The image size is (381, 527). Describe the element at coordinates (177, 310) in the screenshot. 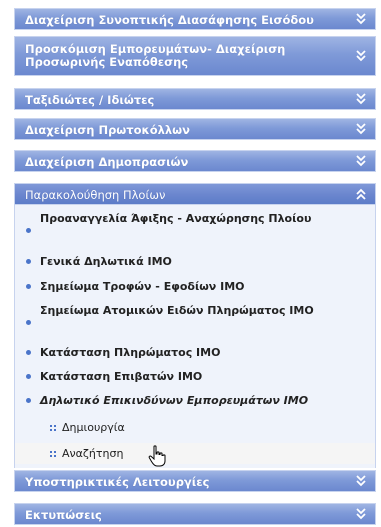

I see `menu-item-label: Σημείωμα Ατομικών Ειδών Πληρώματος IMO` at that location.